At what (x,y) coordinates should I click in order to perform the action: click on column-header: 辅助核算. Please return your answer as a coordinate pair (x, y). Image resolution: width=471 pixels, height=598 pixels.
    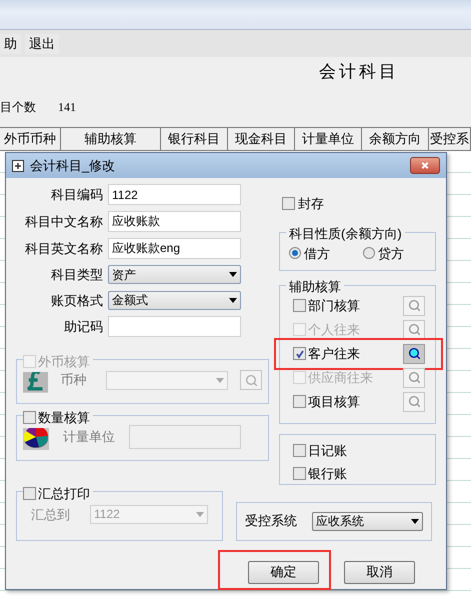
    Looking at the image, I should click on (111, 139).